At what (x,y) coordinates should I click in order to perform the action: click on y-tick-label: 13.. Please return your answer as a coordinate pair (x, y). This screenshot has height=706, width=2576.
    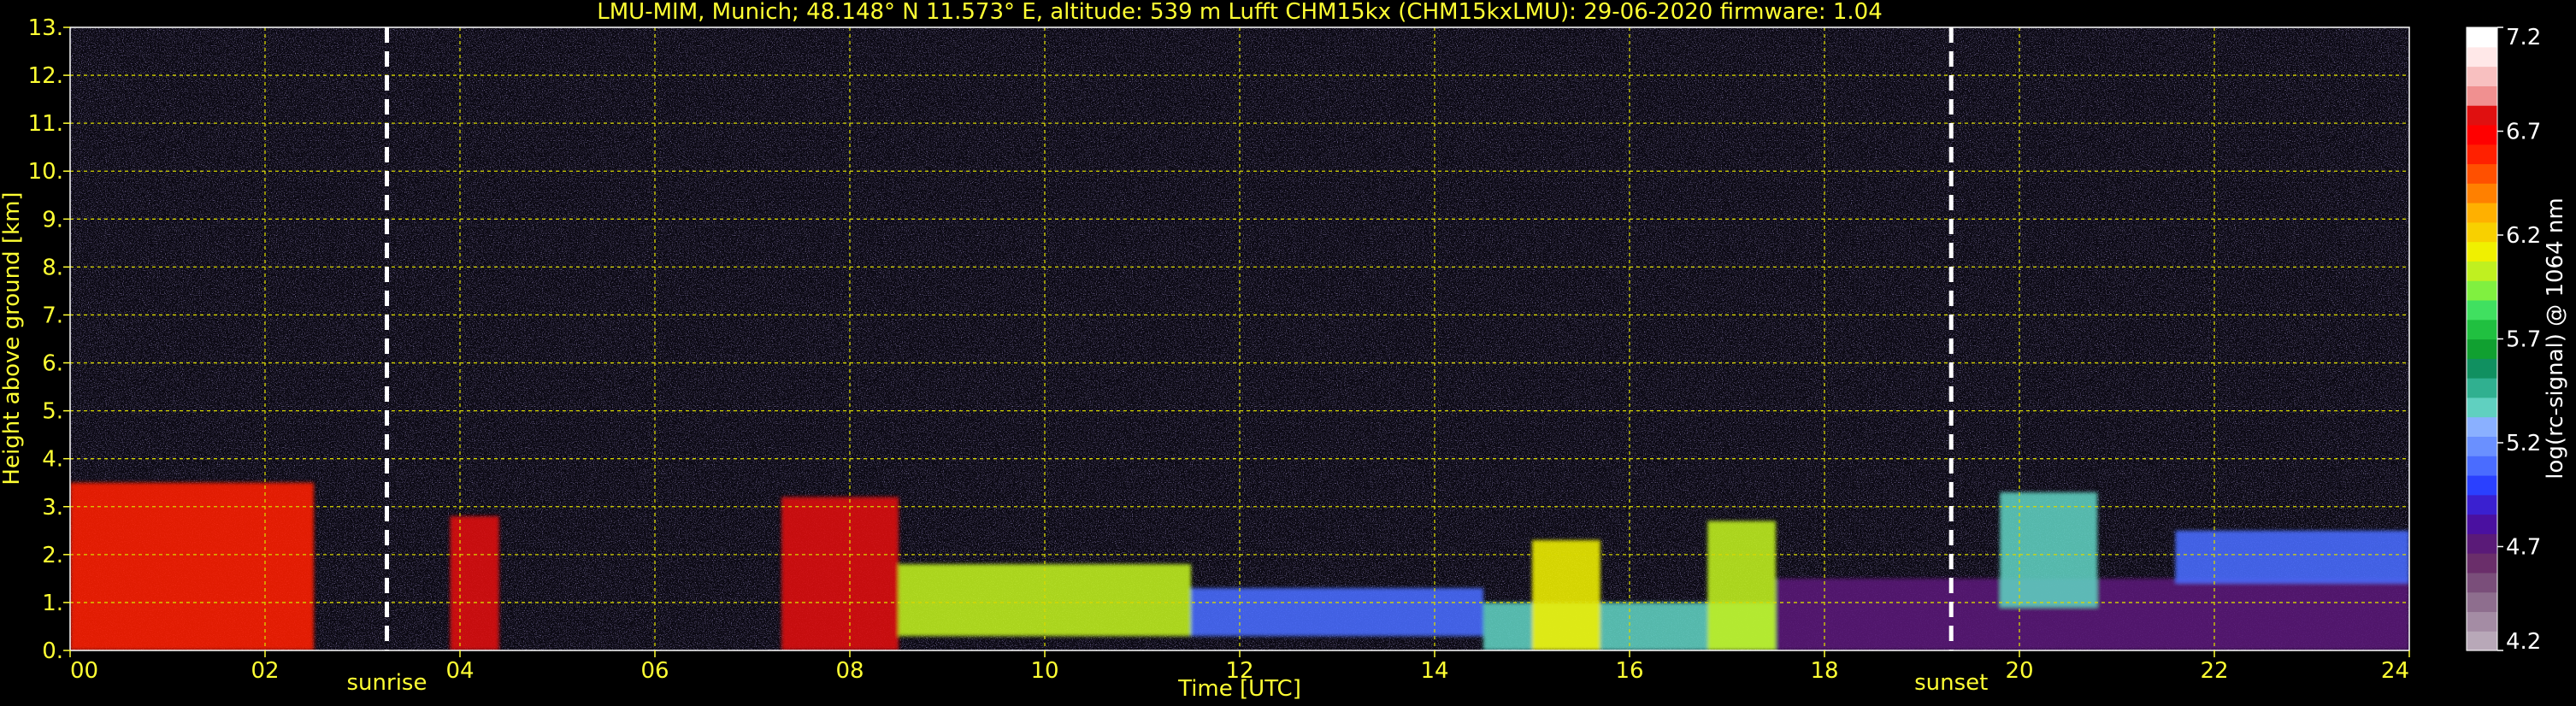
    Looking at the image, I should click on (45, 28).